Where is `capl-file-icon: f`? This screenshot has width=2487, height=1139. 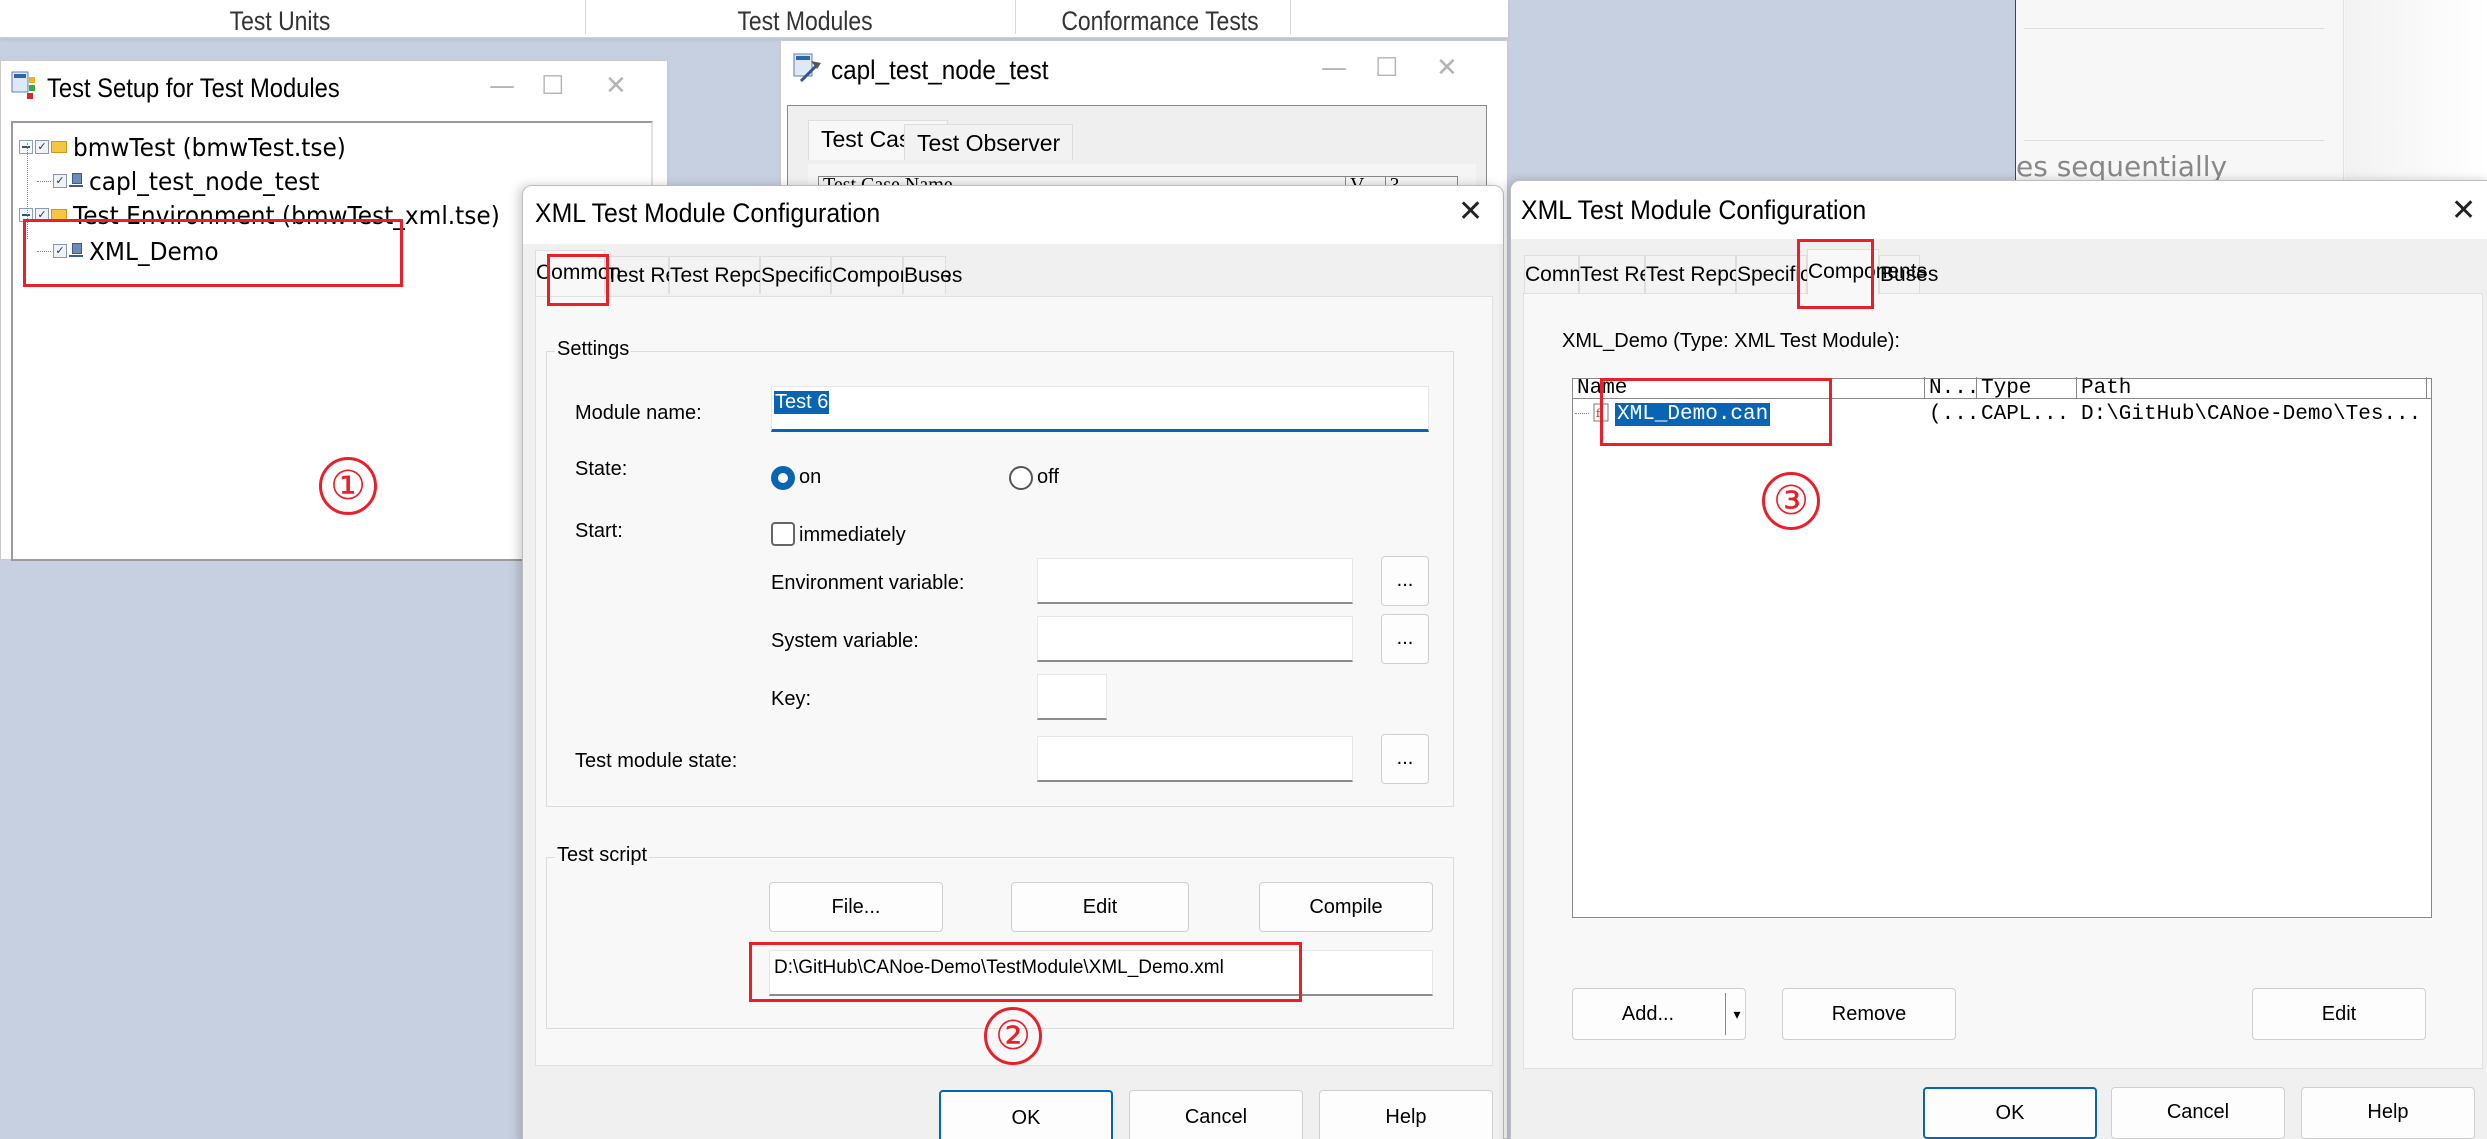
capl-file-icon: f is located at coordinates (1602, 413).